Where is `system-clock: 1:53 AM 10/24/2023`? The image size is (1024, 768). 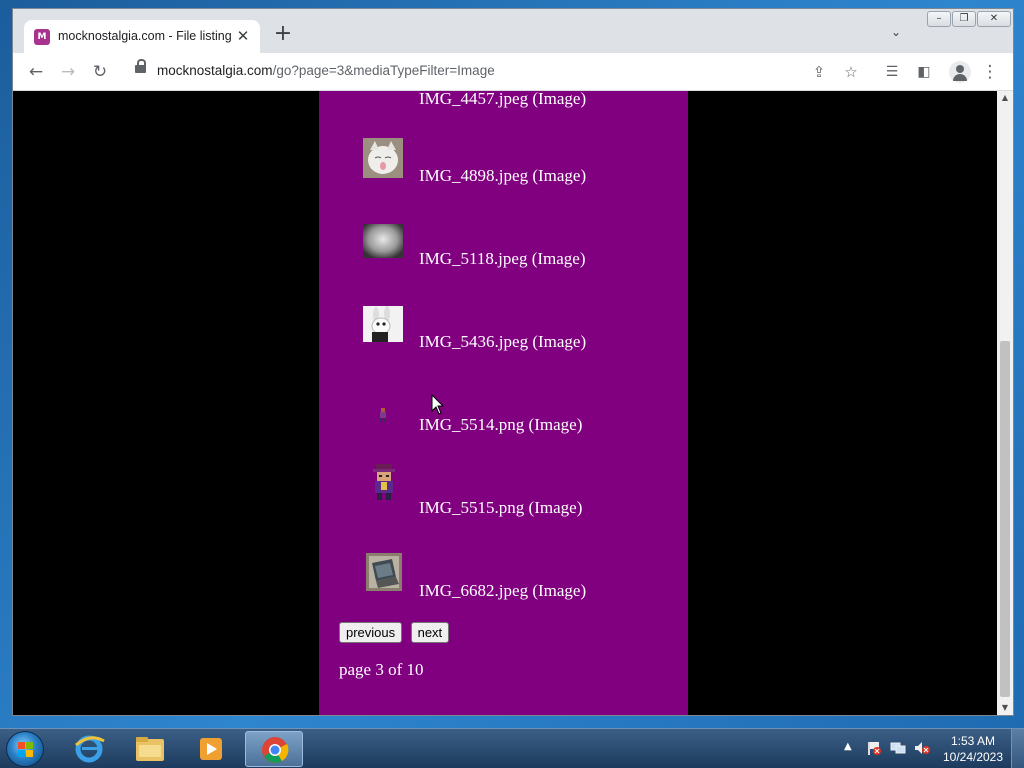 system-clock: 1:53 AM 10/24/2023 is located at coordinates (973, 749).